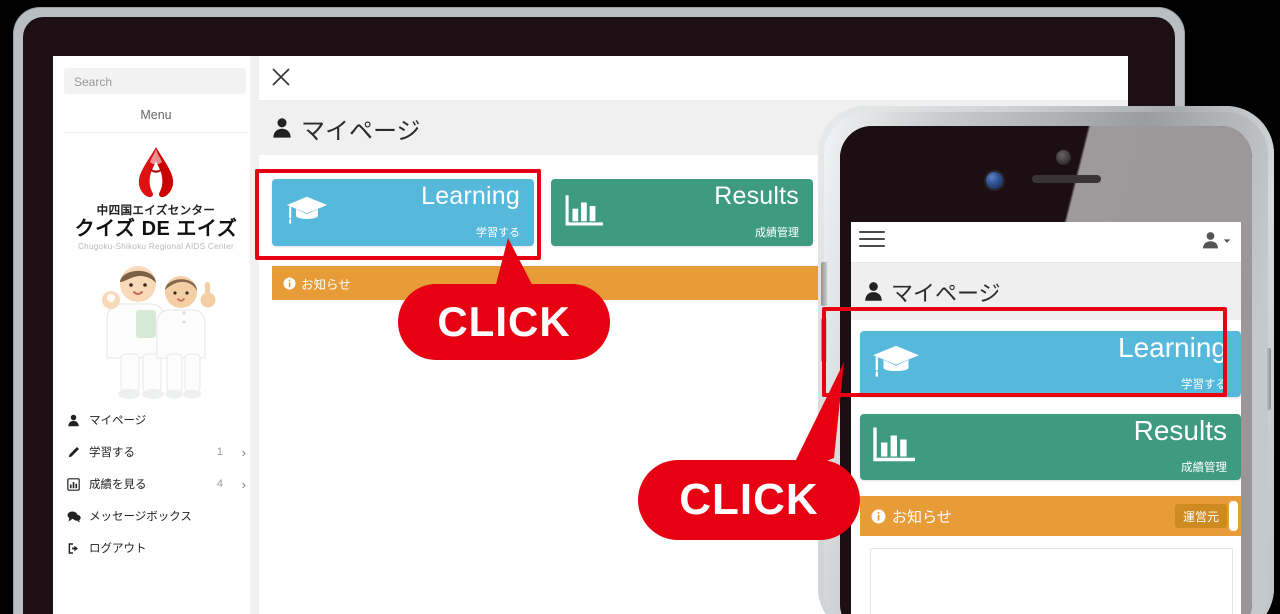 The image size is (1280, 614). I want to click on sidebar-item-count: 1, so click(219, 452).